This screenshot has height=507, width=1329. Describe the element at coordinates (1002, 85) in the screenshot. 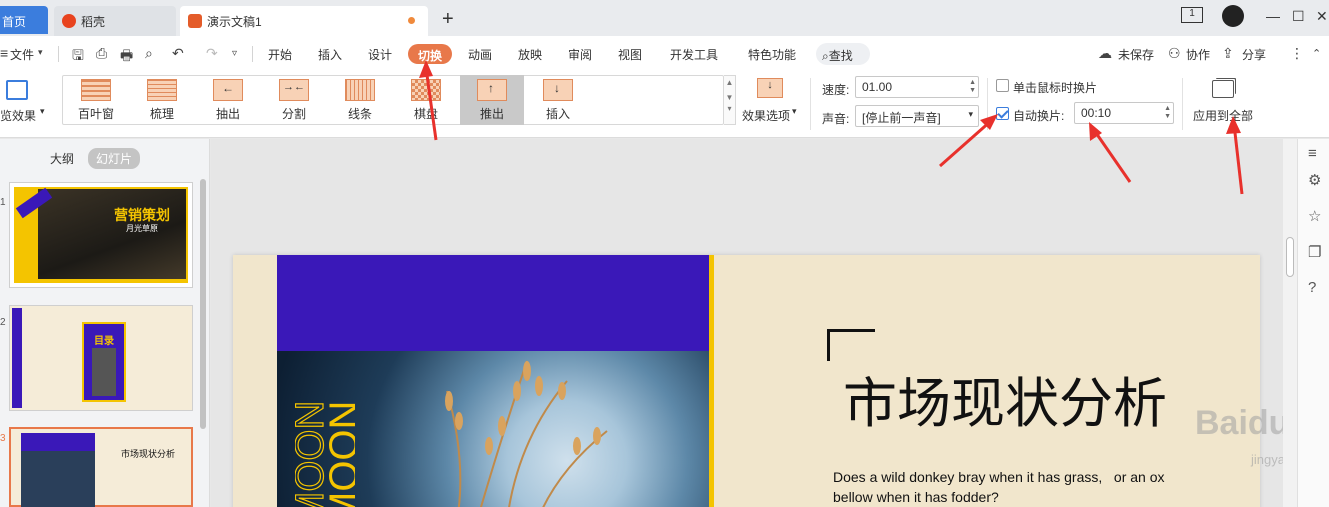

I see `click-advance-checkbox` at that location.